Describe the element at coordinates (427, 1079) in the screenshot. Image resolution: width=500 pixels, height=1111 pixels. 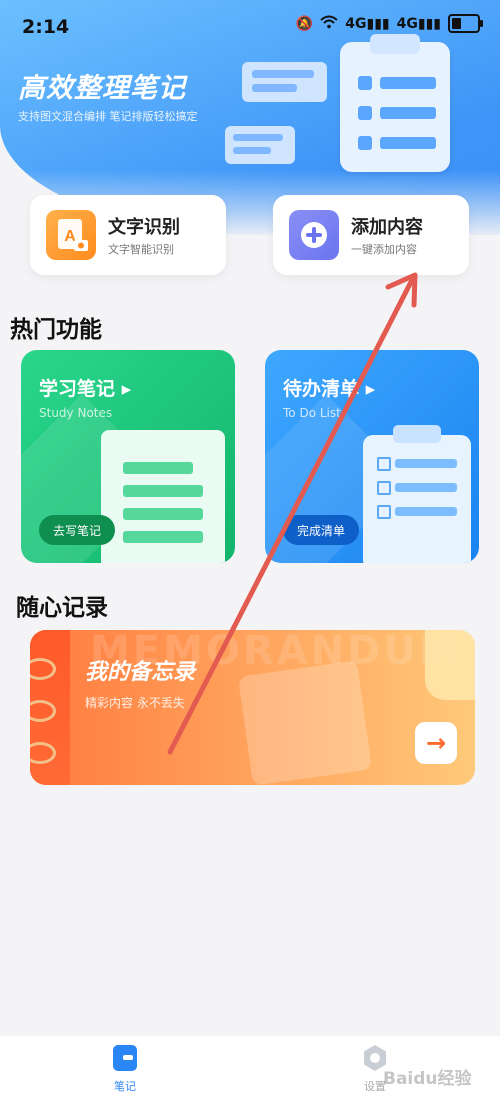
I see `watermark: Baidu经验` at that location.